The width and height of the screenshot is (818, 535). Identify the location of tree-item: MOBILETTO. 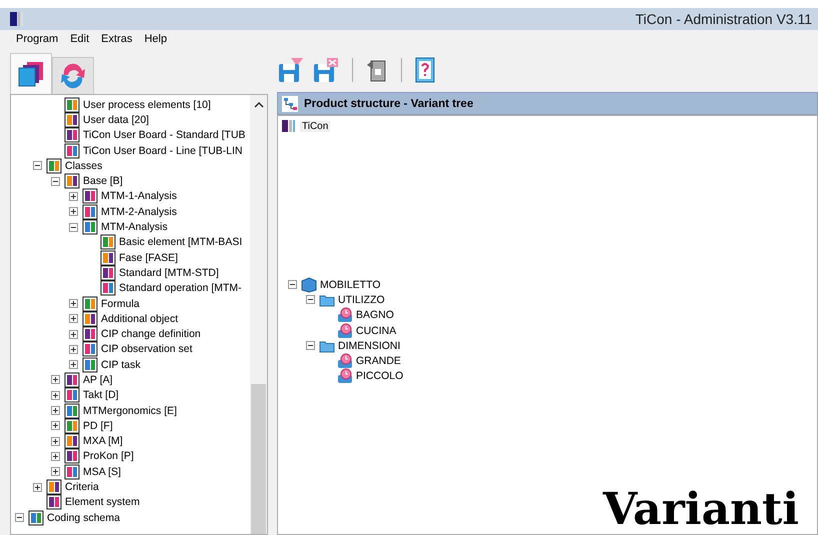
(350, 284).